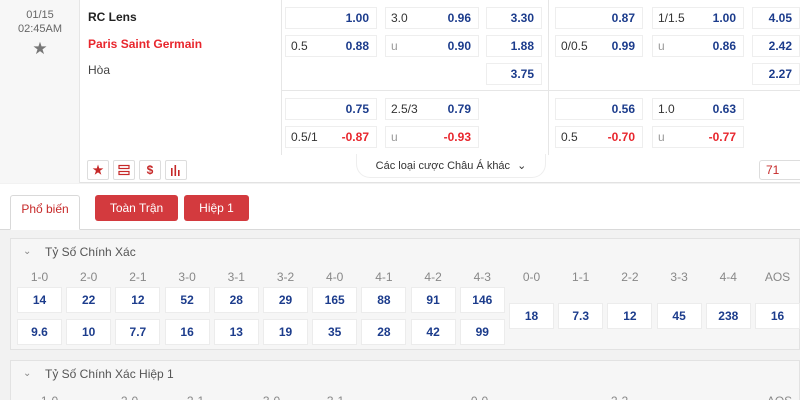 The width and height of the screenshot is (800, 400). I want to click on score-odds: 88, so click(384, 300).